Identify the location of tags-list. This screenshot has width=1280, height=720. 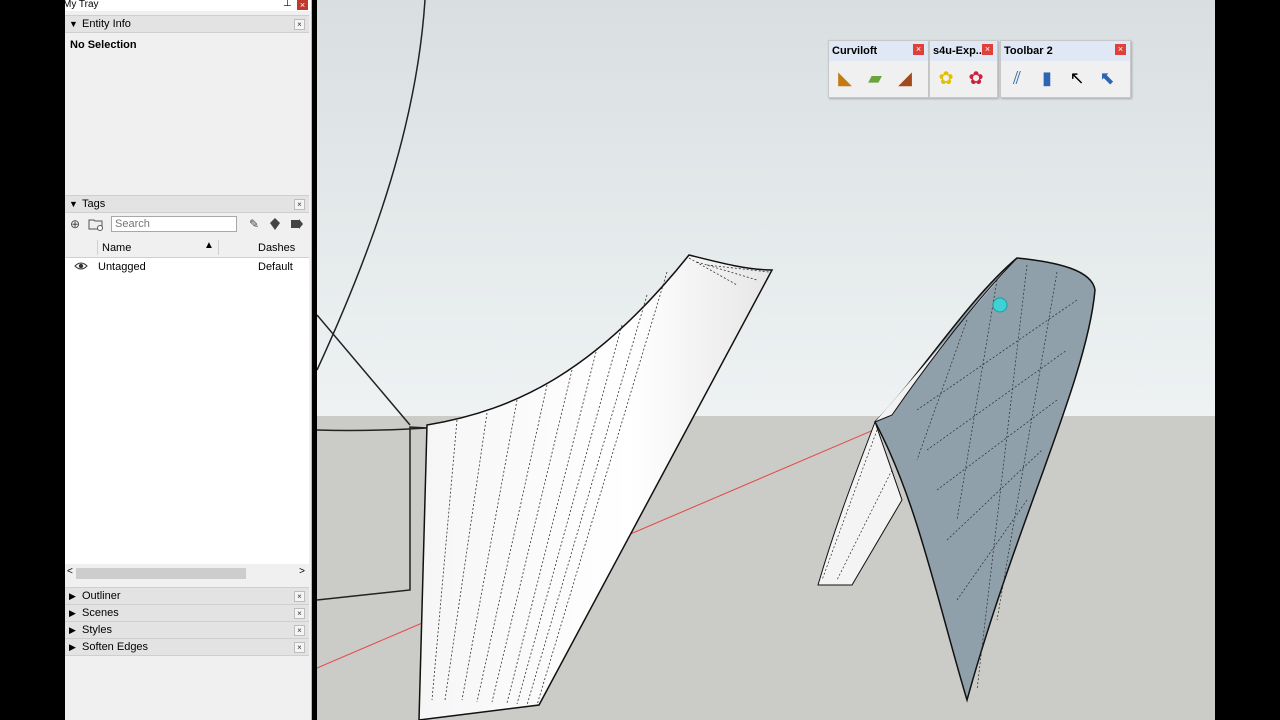
(187, 411).